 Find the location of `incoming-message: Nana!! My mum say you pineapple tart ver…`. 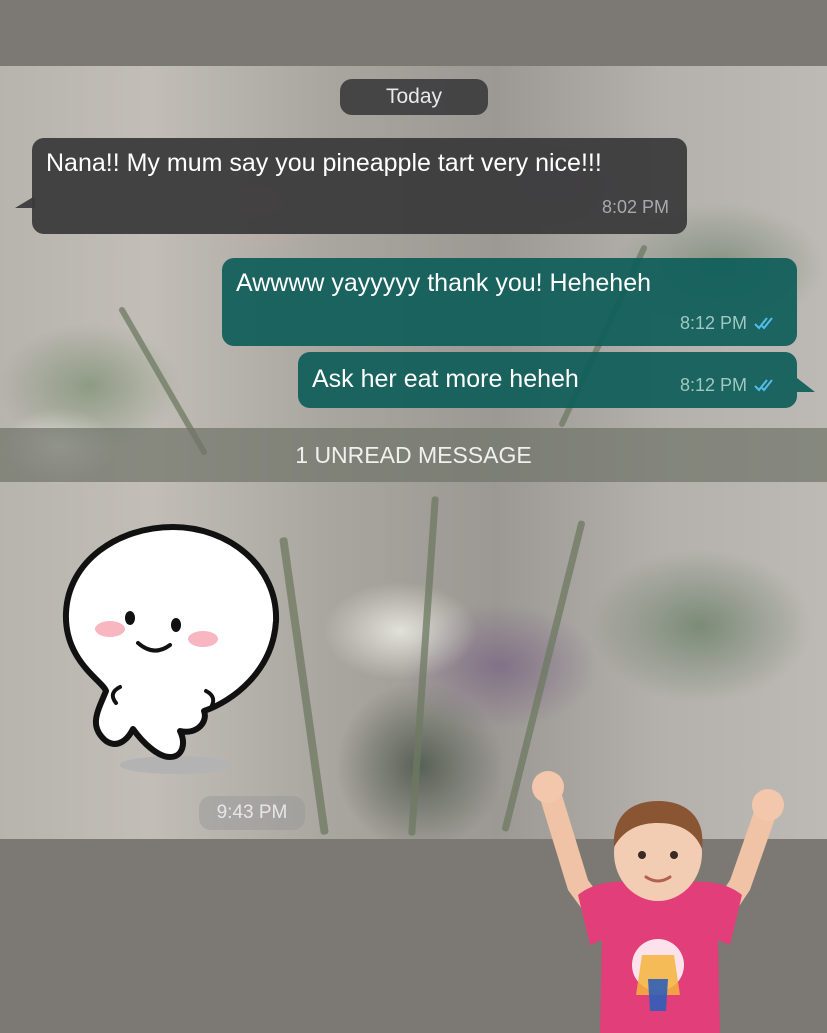

incoming-message: Nana!! My mum say you pineapple tart ver… is located at coordinates (359, 186).